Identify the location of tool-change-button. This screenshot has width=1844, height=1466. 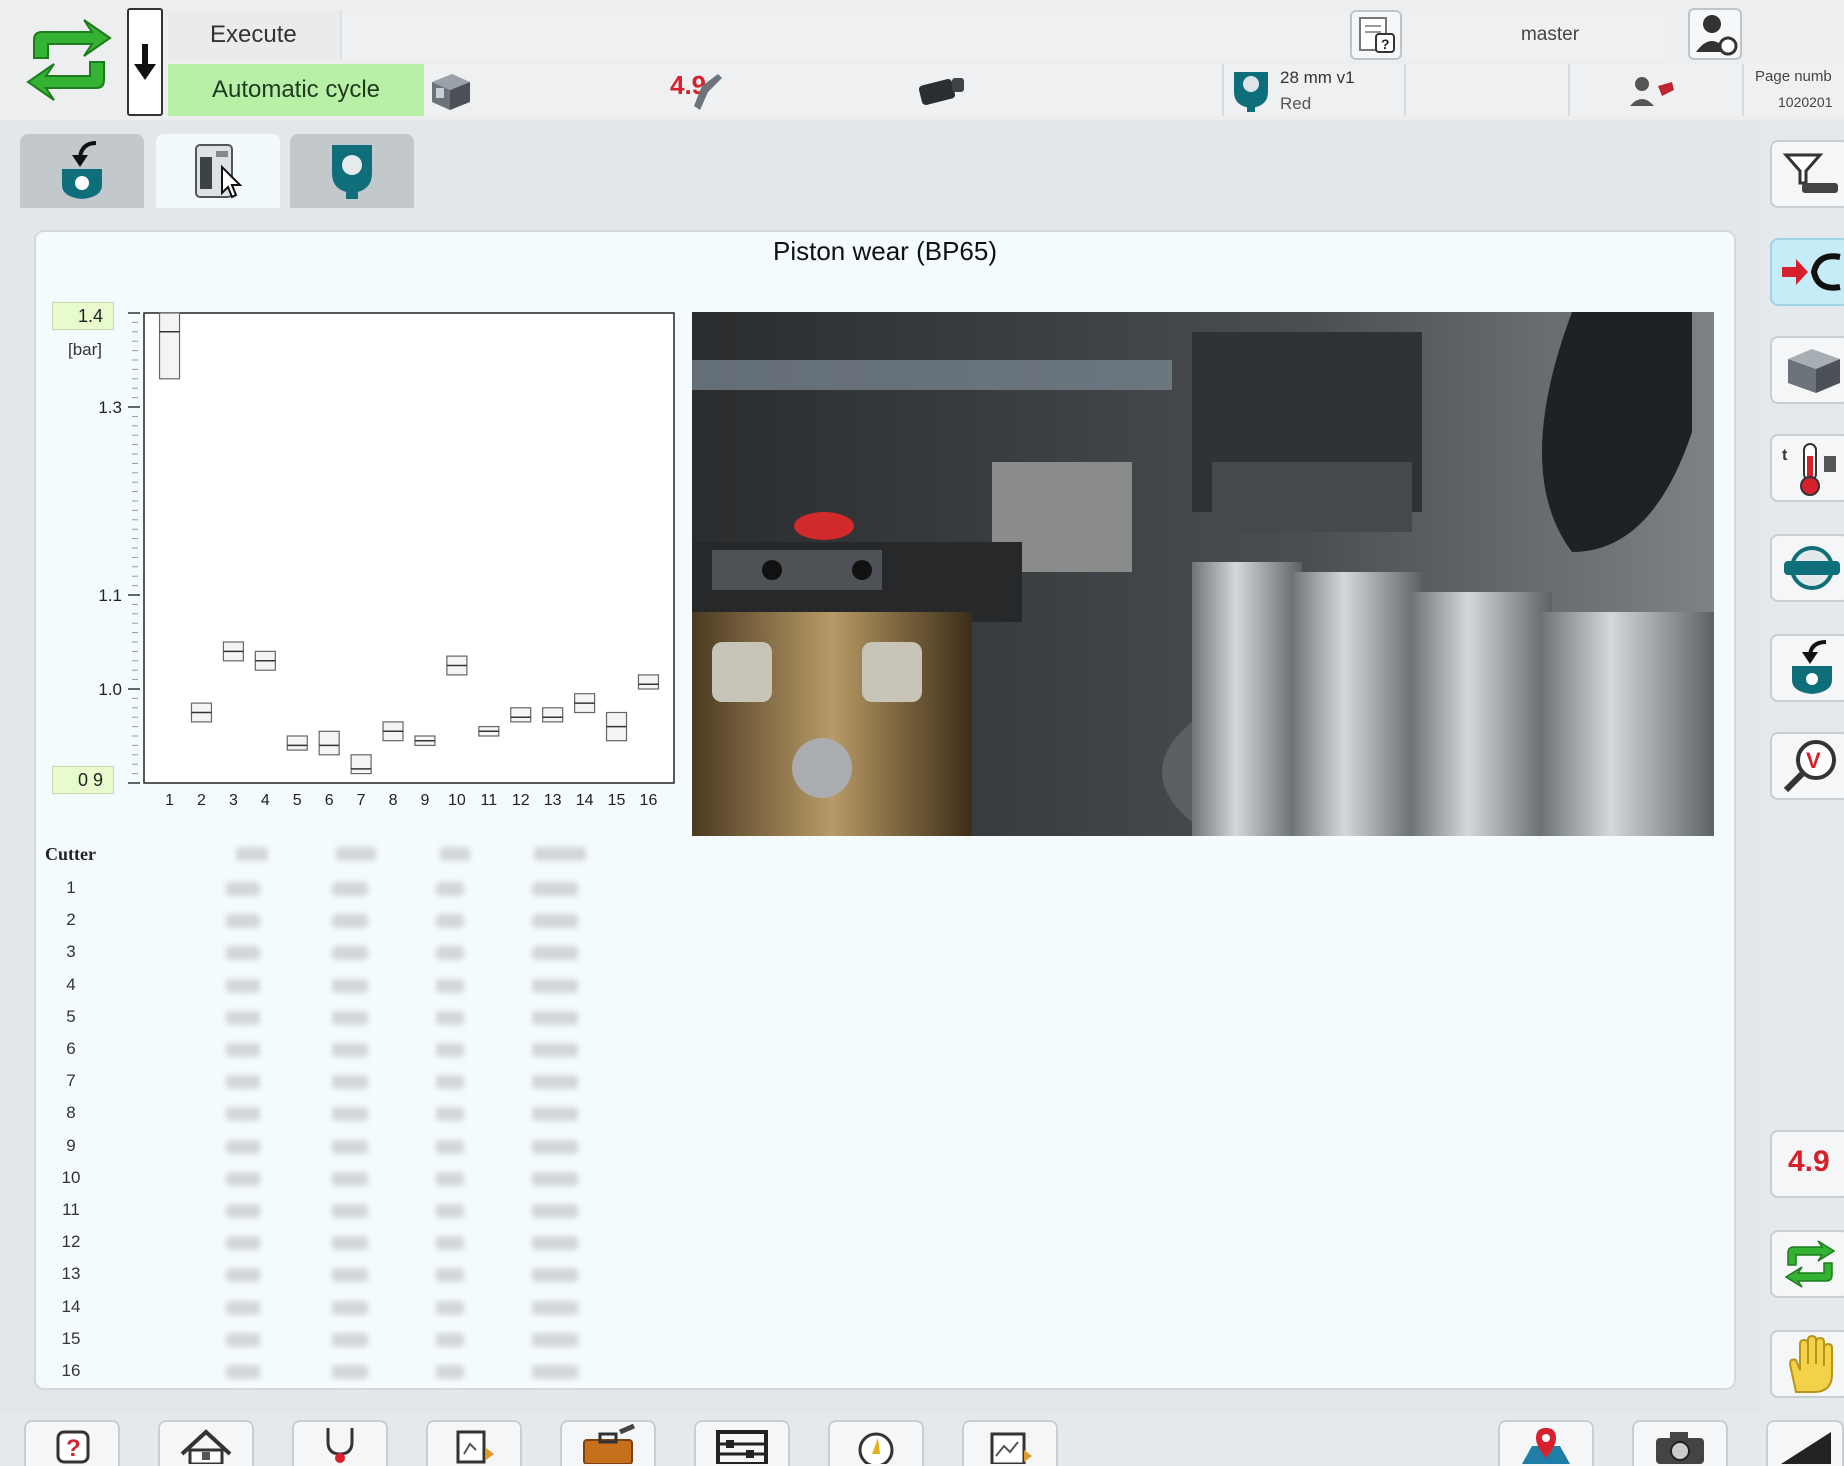
(1807, 668).